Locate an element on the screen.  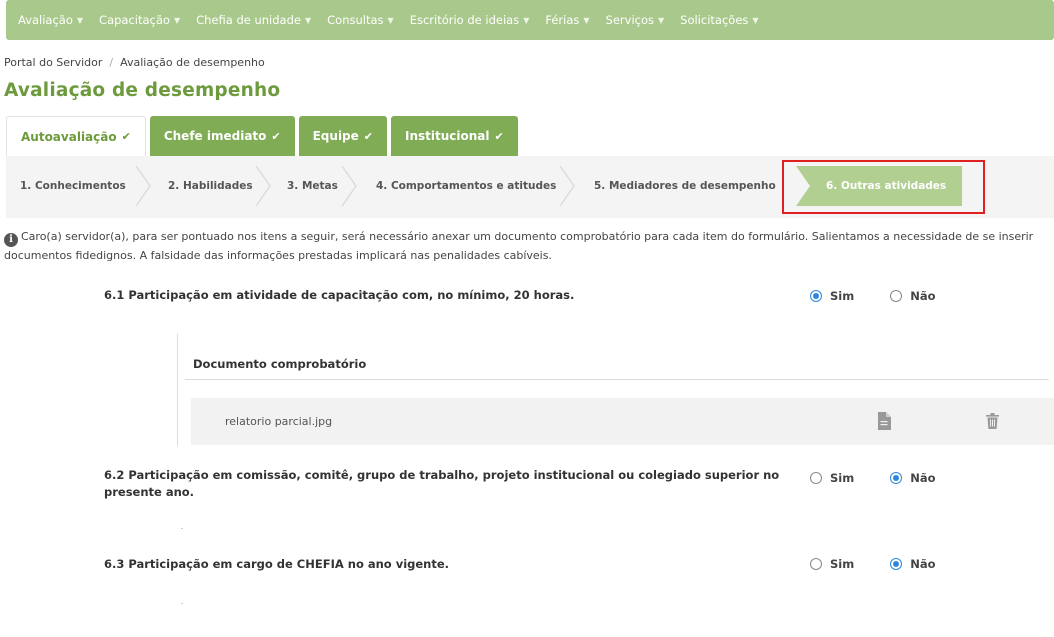
tab-equipe: Equipe ✔ is located at coordinates (342, 136).